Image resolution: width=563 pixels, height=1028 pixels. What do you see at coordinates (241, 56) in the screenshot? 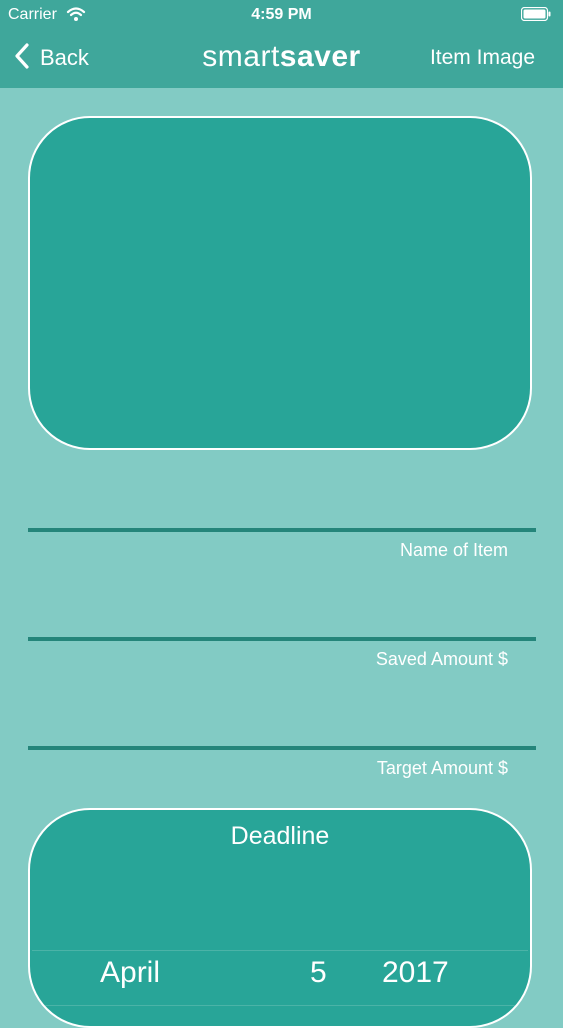
I see `app-title-light: smart` at bounding box center [241, 56].